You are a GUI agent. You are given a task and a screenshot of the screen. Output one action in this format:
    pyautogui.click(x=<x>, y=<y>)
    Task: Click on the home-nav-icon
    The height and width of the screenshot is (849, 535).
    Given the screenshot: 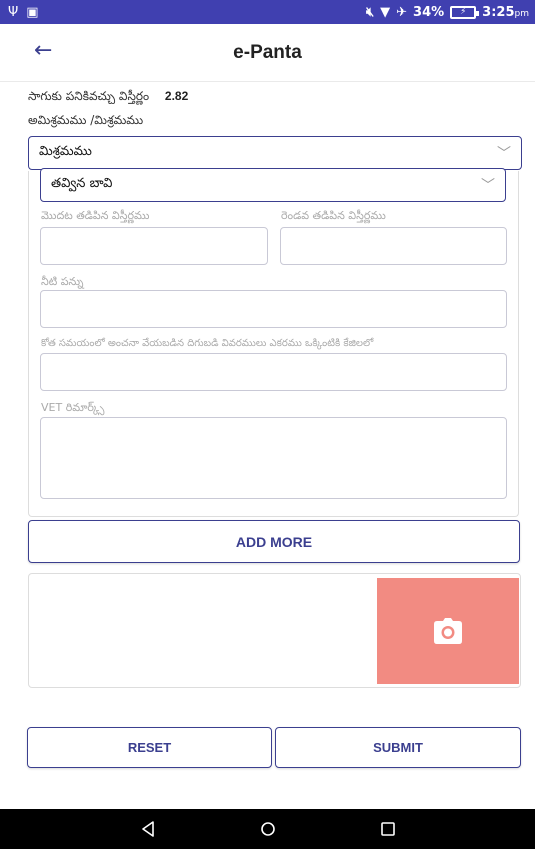 What is the action you would take?
    pyautogui.click(x=268, y=829)
    